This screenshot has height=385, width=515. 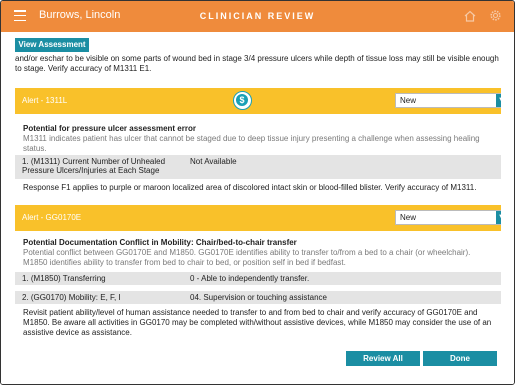 I want to click on home-icon, so click(x=470, y=16).